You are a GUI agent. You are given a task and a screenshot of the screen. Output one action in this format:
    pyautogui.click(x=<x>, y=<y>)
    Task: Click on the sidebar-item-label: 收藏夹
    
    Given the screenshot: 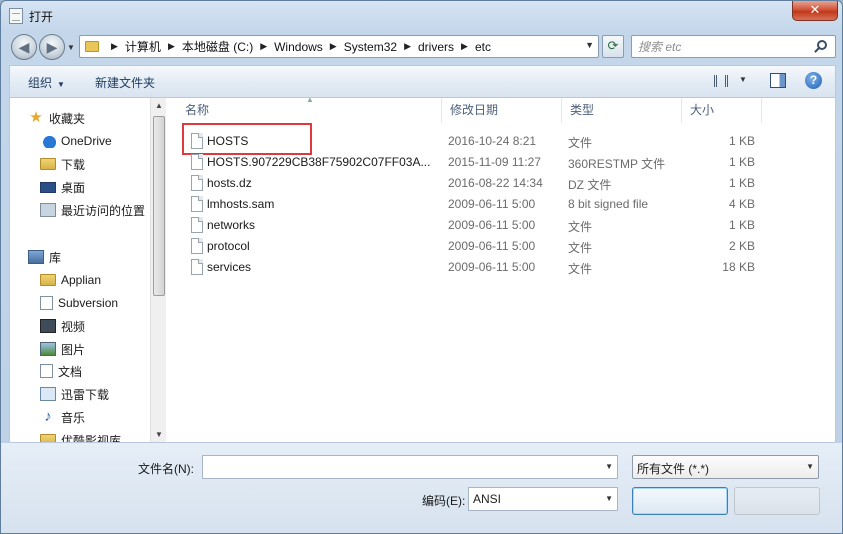 What is the action you would take?
    pyautogui.click(x=67, y=118)
    